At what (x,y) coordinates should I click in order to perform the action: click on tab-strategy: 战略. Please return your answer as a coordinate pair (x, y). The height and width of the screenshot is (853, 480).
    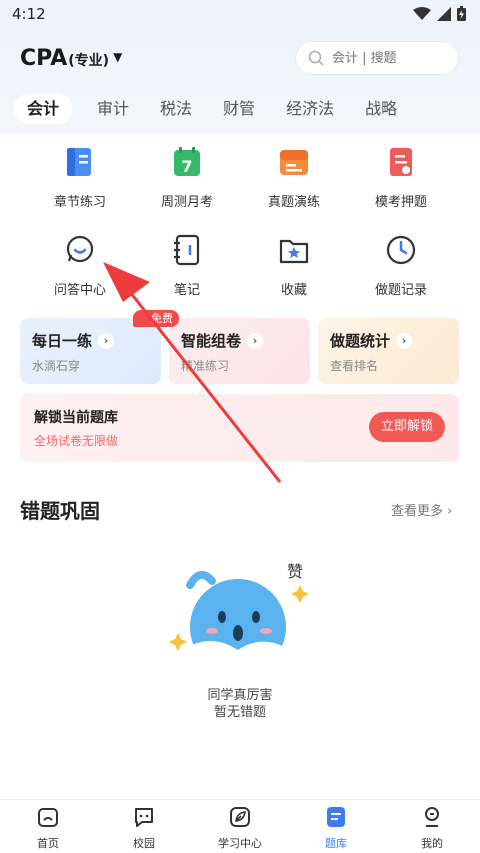
    Looking at the image, I should click on (381, 109).